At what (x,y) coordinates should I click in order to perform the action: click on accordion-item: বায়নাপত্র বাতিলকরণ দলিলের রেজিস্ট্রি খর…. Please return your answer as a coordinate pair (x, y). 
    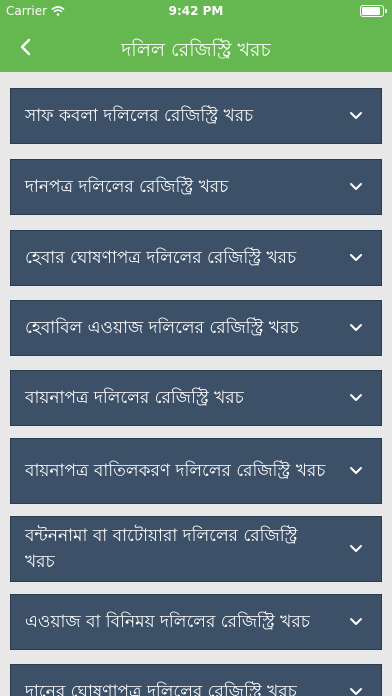
    Looking at the image, I should click on (196, 471).